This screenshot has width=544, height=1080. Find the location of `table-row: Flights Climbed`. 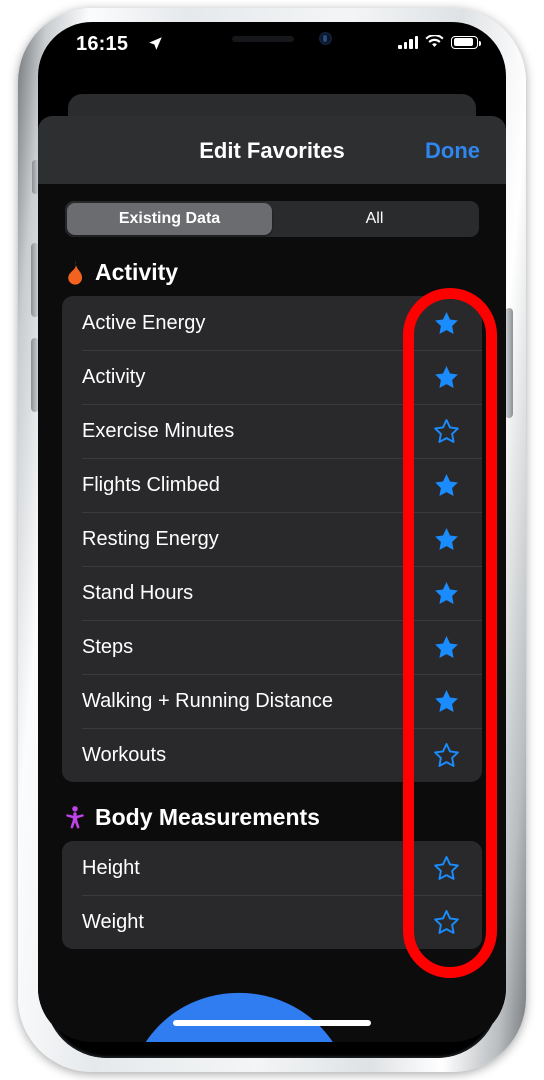

table-row: Flights Climbed is located at coordinates (272, 485).